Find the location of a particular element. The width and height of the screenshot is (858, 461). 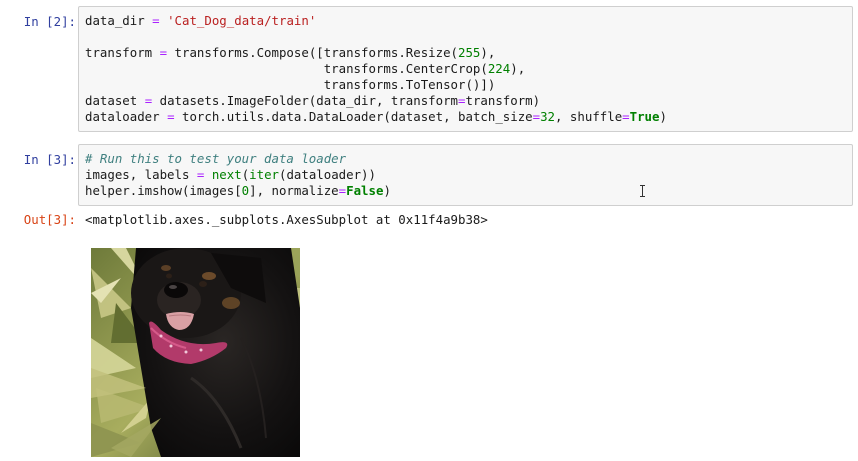

code-token: # Run this to test your data loader is located at coordinates (216, 158).